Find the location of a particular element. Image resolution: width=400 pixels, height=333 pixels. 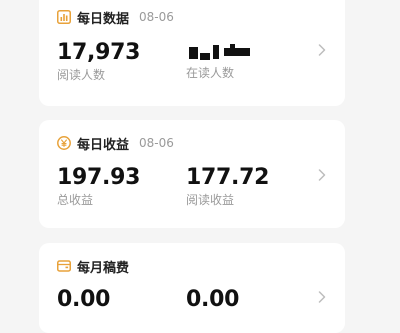

card-title: 每日数据 is located at coordinates (103, 19).